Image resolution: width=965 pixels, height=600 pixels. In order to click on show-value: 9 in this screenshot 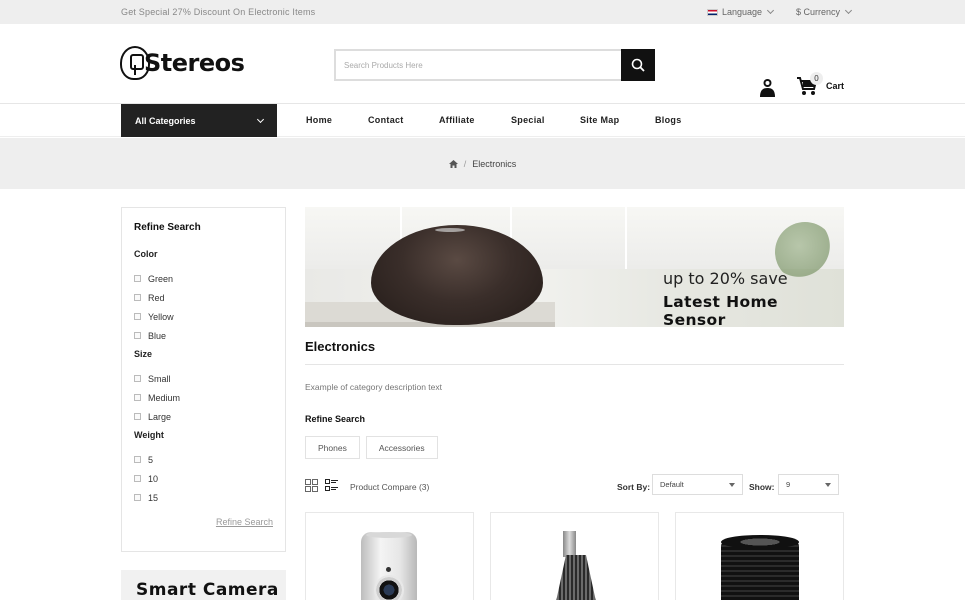, I will do `click(788, 484)`.